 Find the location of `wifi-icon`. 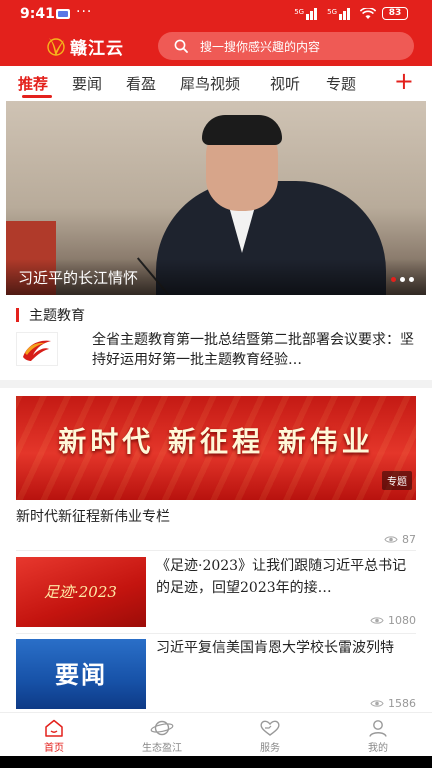

wifi-icon is located at coordinates (368, 13).